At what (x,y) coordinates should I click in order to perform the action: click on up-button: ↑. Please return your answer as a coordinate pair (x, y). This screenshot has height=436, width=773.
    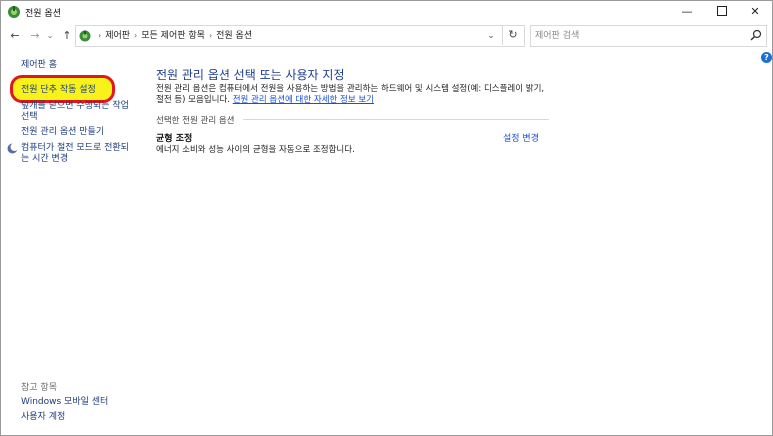
    Looking at the image, I should click on (67, 36).